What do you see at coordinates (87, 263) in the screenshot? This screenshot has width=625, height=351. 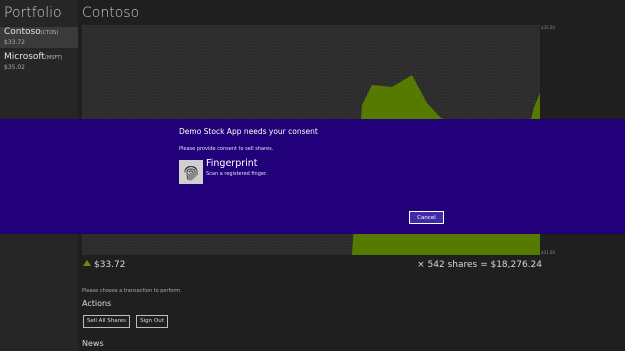 I see `up-arrow-icon` at bounding box center [87, 263].